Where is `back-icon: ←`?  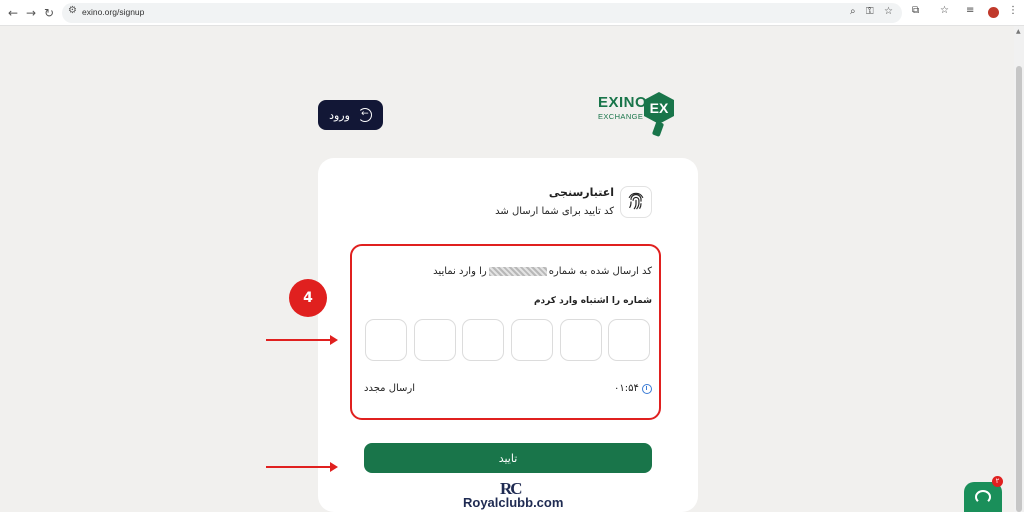
back-icon: ← is located at coordinates (13, 13).